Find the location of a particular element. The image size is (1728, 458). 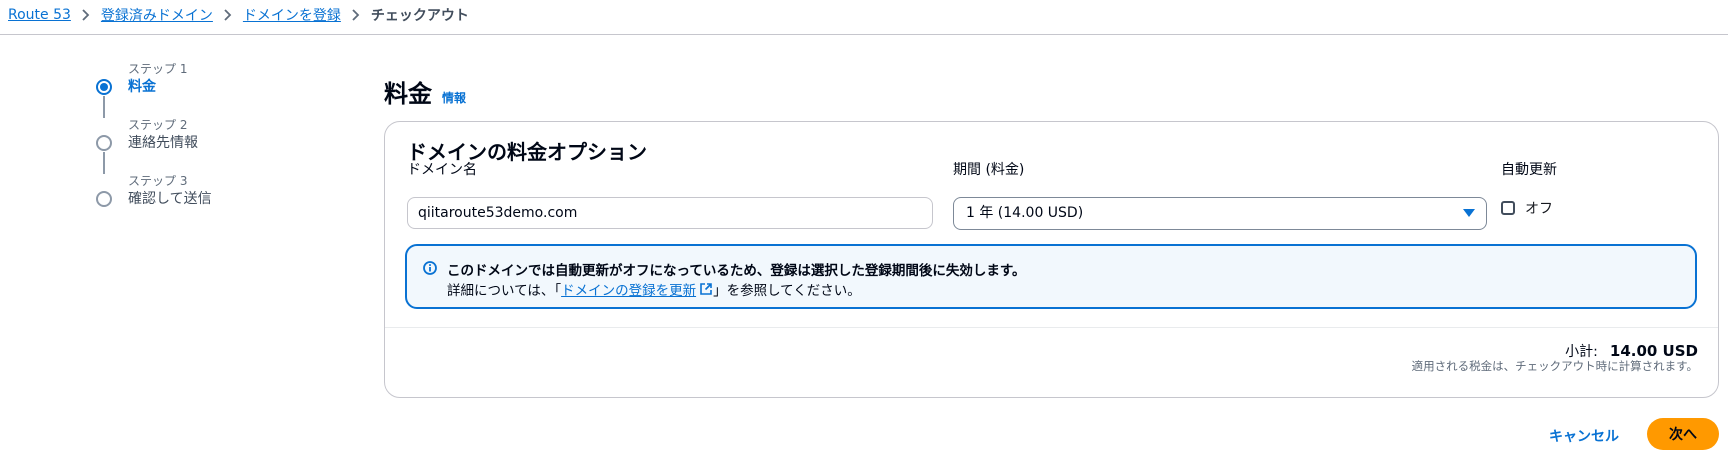

external-link-icon is located at coordinates (706, 289).